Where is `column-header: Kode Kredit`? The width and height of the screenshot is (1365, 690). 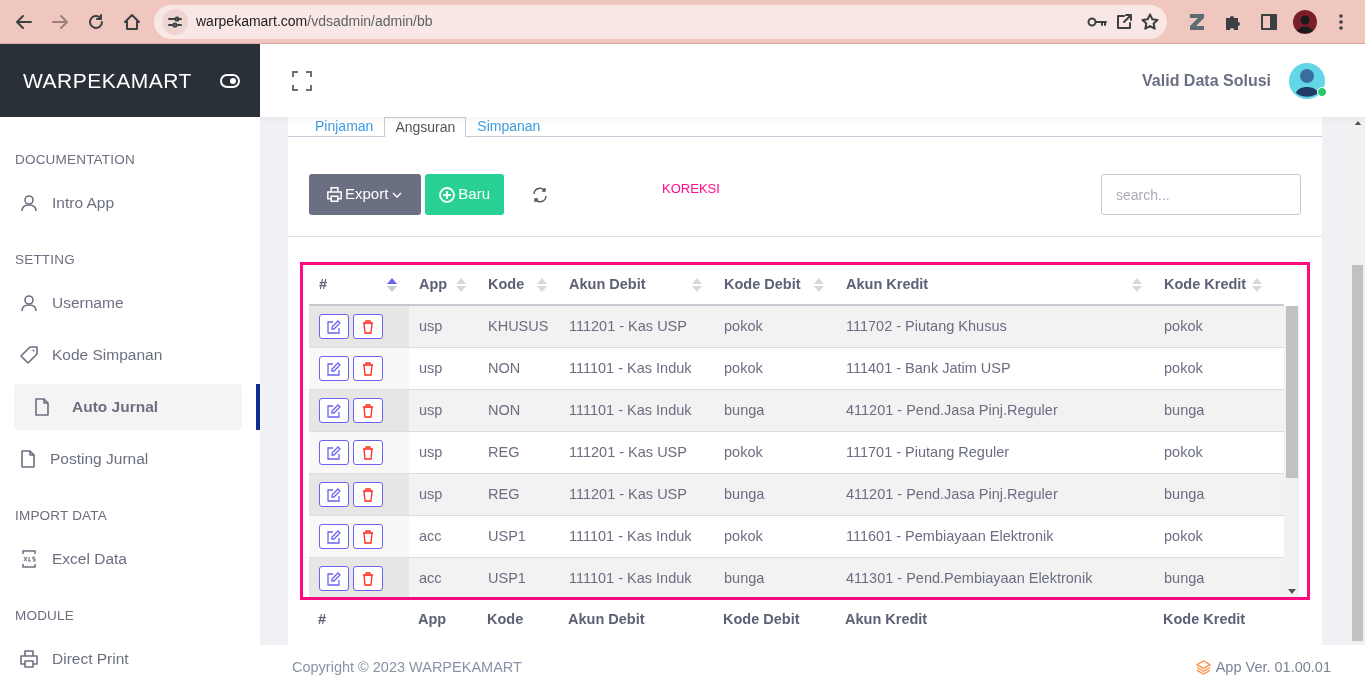 column-header: Kode Kredit is located at coordinates (1205, 284).